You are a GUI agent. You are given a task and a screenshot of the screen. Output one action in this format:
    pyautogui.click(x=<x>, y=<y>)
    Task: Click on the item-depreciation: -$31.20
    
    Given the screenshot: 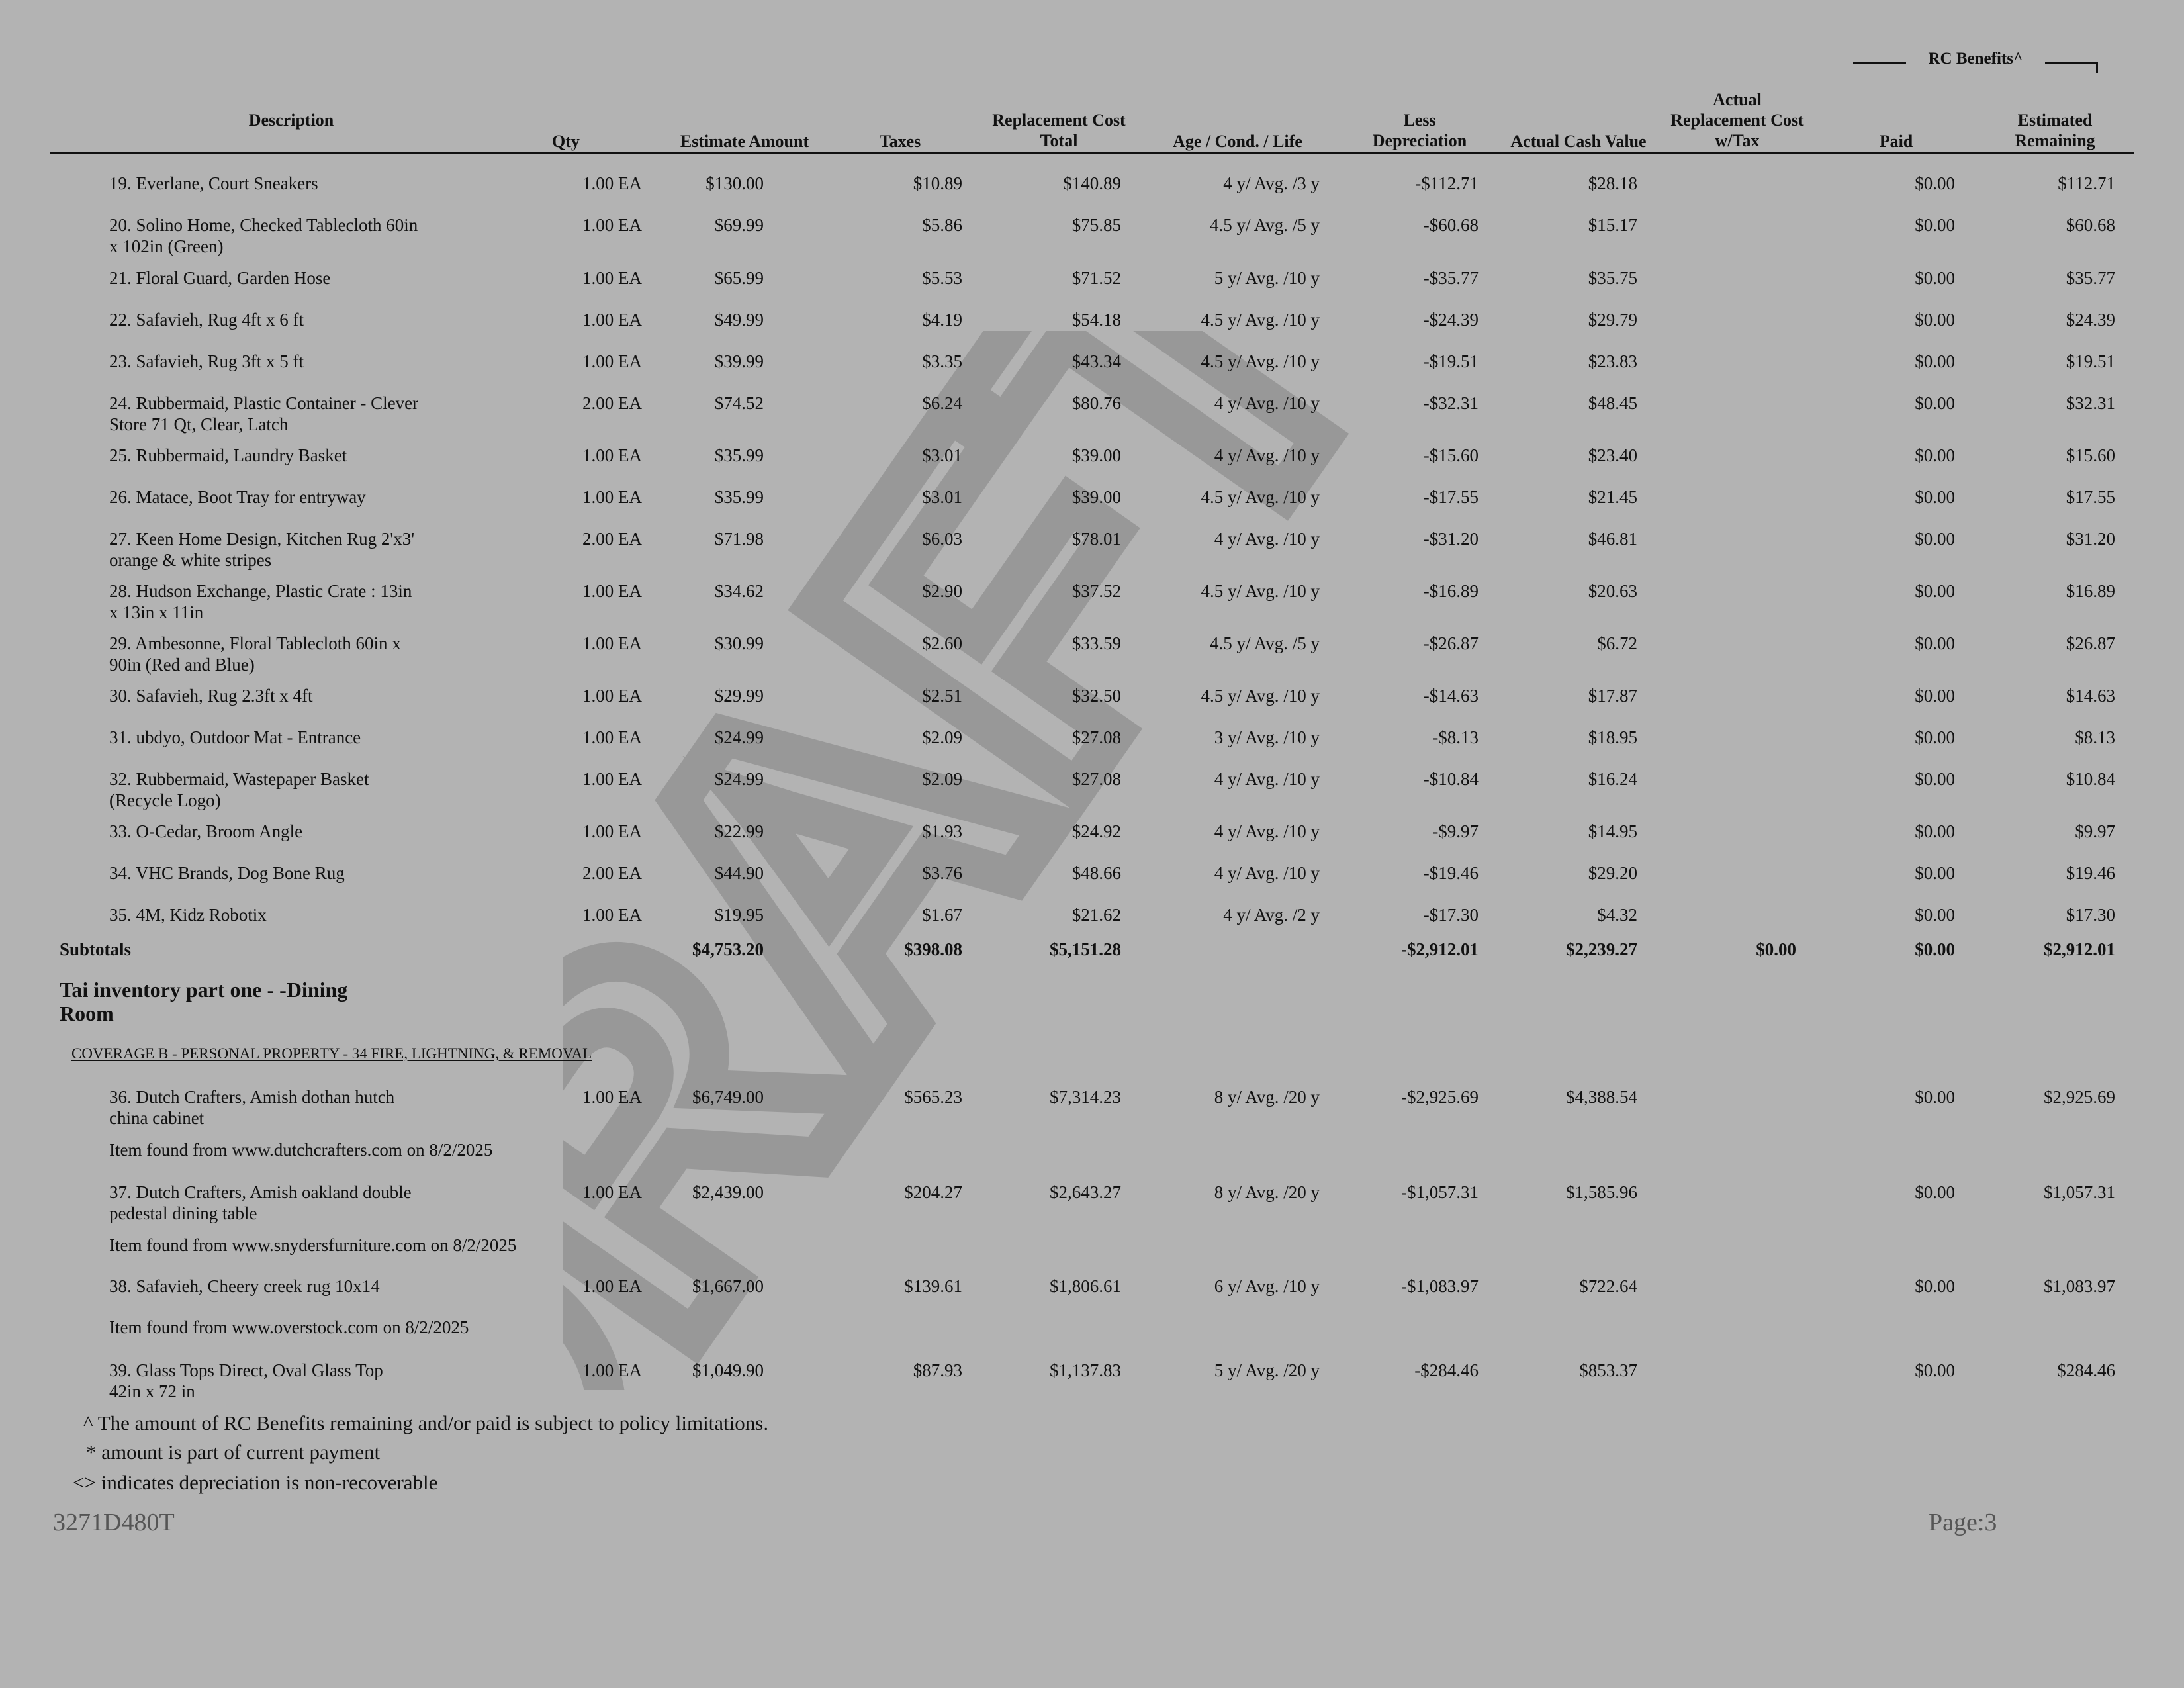 What is the action you would take?
    pyautogui.click(x=1451, y=539)
    